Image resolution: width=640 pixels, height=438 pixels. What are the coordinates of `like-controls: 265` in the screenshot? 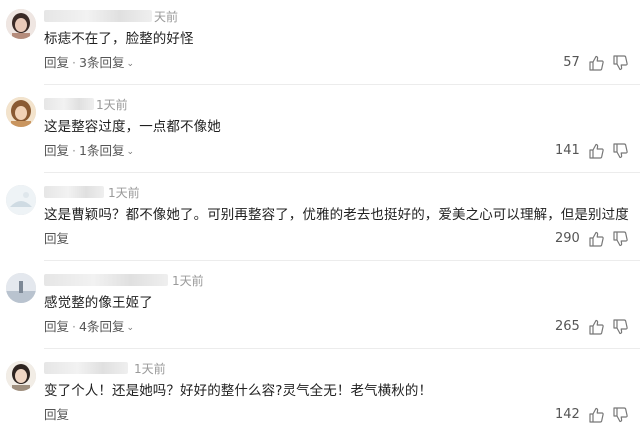 It's located at (591, 325).